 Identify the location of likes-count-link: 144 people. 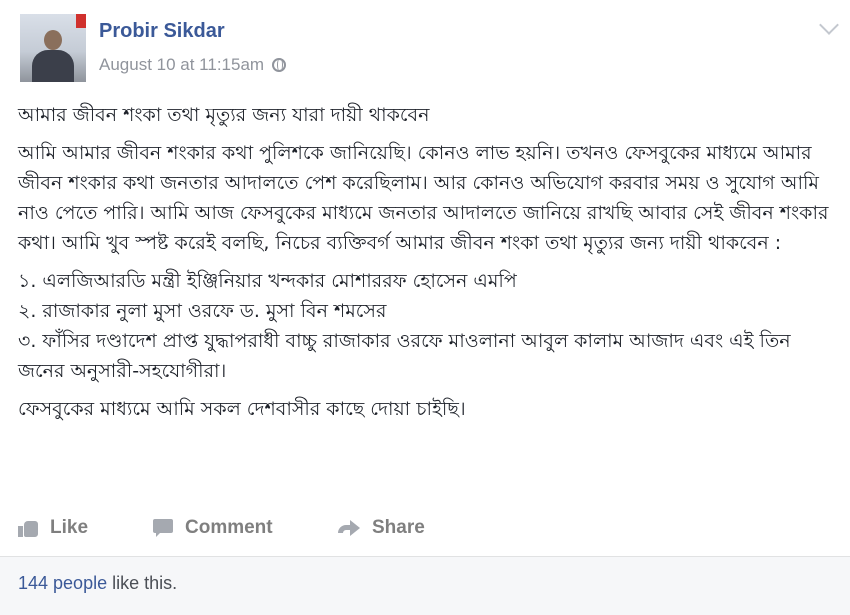
(62, 583).